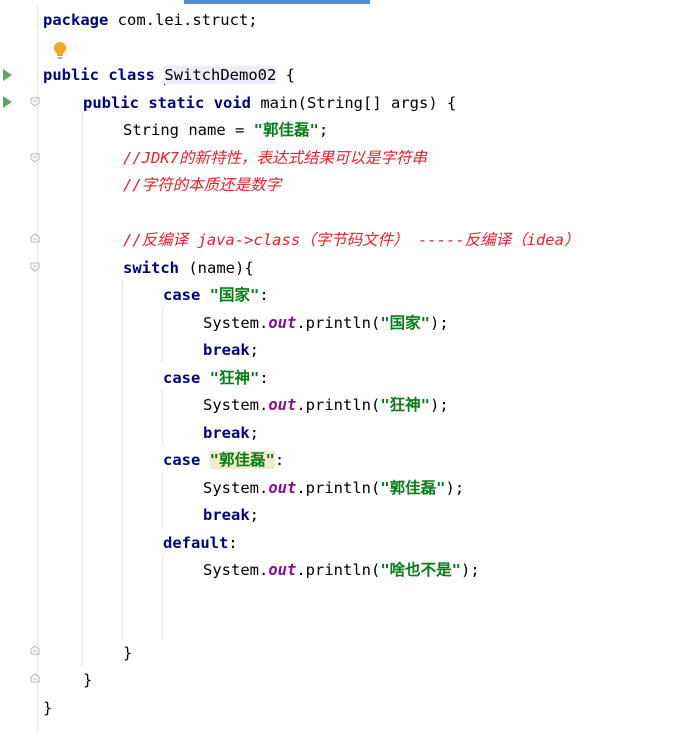 This screenshot has height=734, width=683. What do you see at coordinates (176, 103) in the screenshot?
I see `keyword: static` at bounding box center [176, 103].